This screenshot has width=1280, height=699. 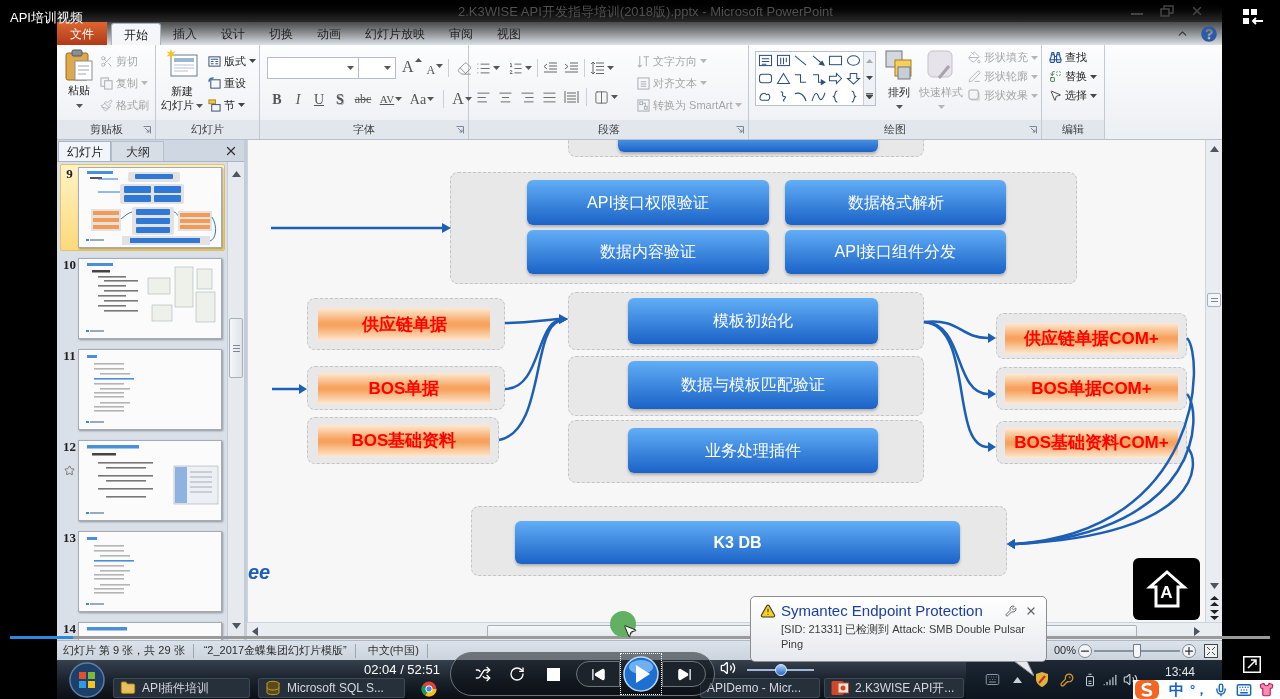 What do you see at coordinates (69, 538) in the screenshot?
I see `slide-number: 13` at bounding box center [69, 538].